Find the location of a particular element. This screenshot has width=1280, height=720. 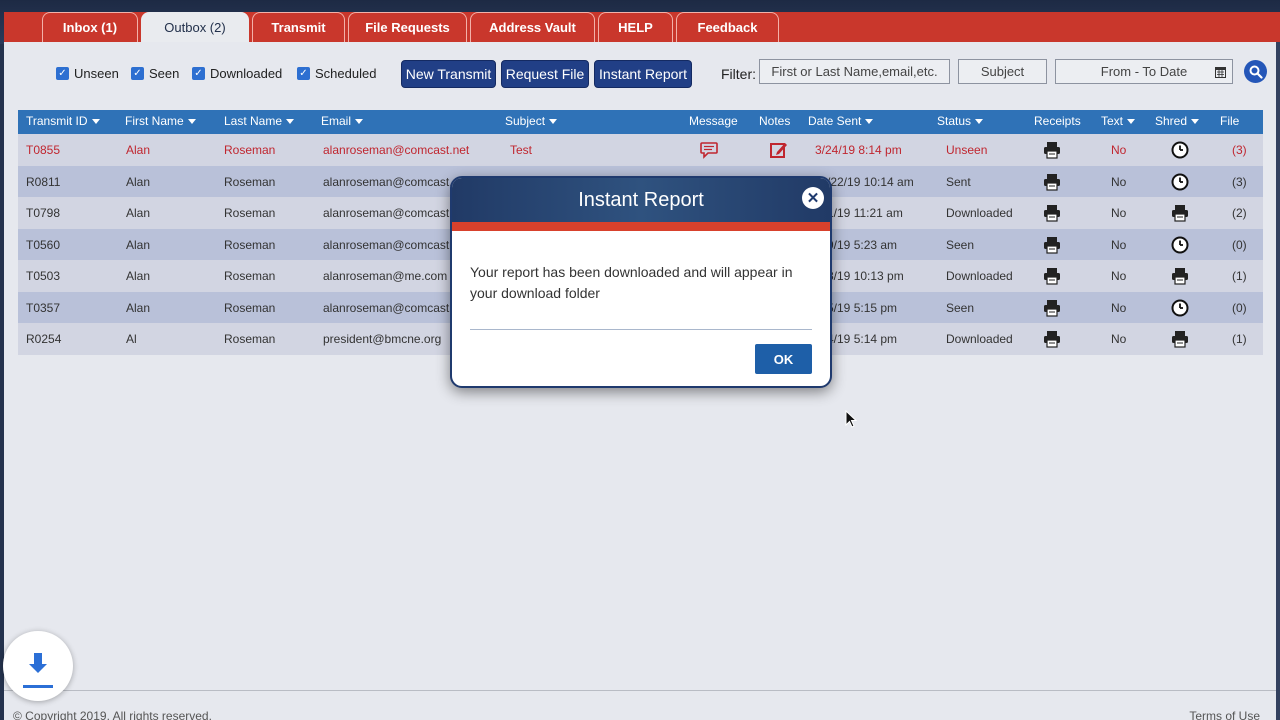

cell-first-name: Al is located at coordinates (131, 339).